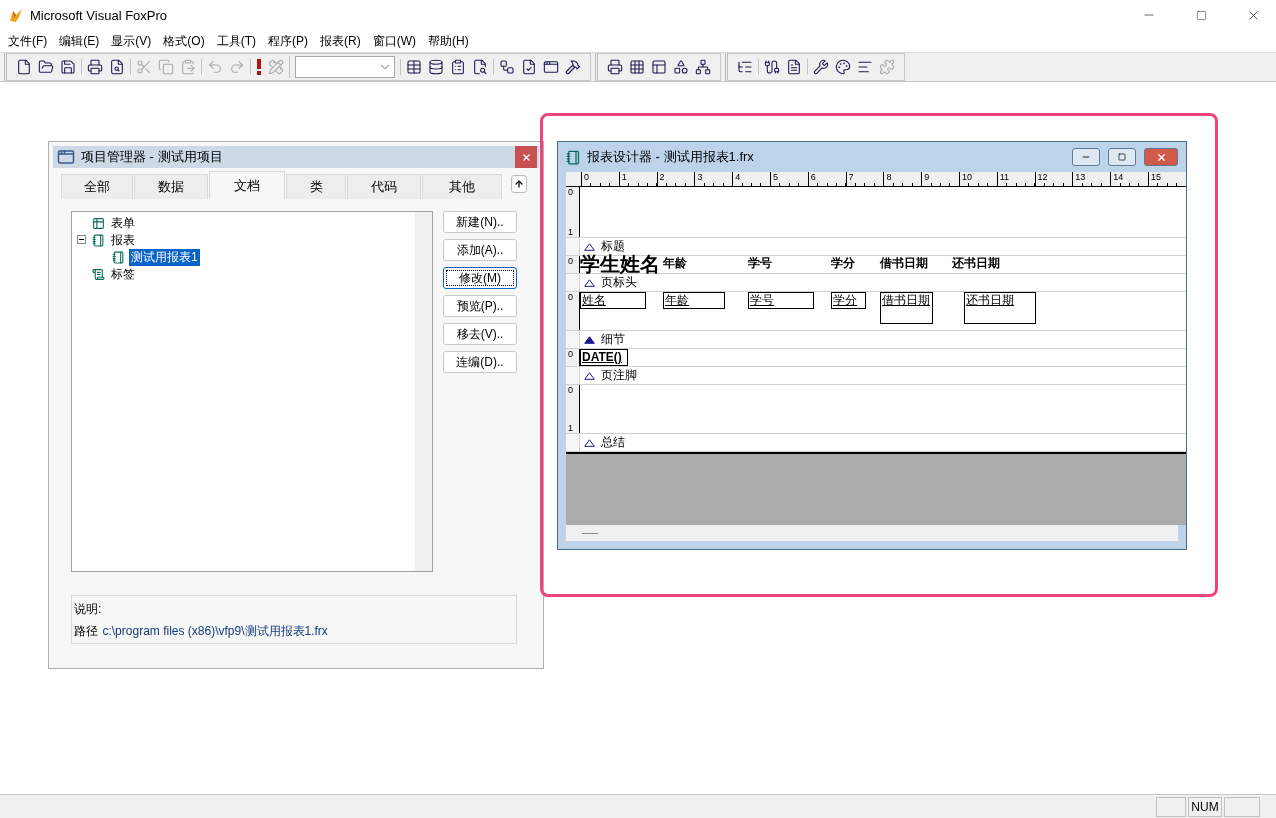 The image size is (1276, 818). What do you see at coordinates (414, 67) in the screenshot?
I see `table-icon` at bounding box center [414, 67].